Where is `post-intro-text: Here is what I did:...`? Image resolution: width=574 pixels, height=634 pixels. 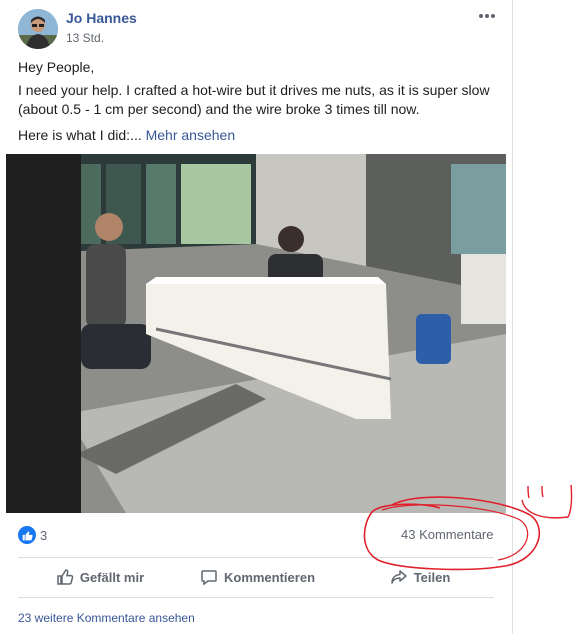
post-intro-text: Here is what I did:... is located at coordinates (82, 135).